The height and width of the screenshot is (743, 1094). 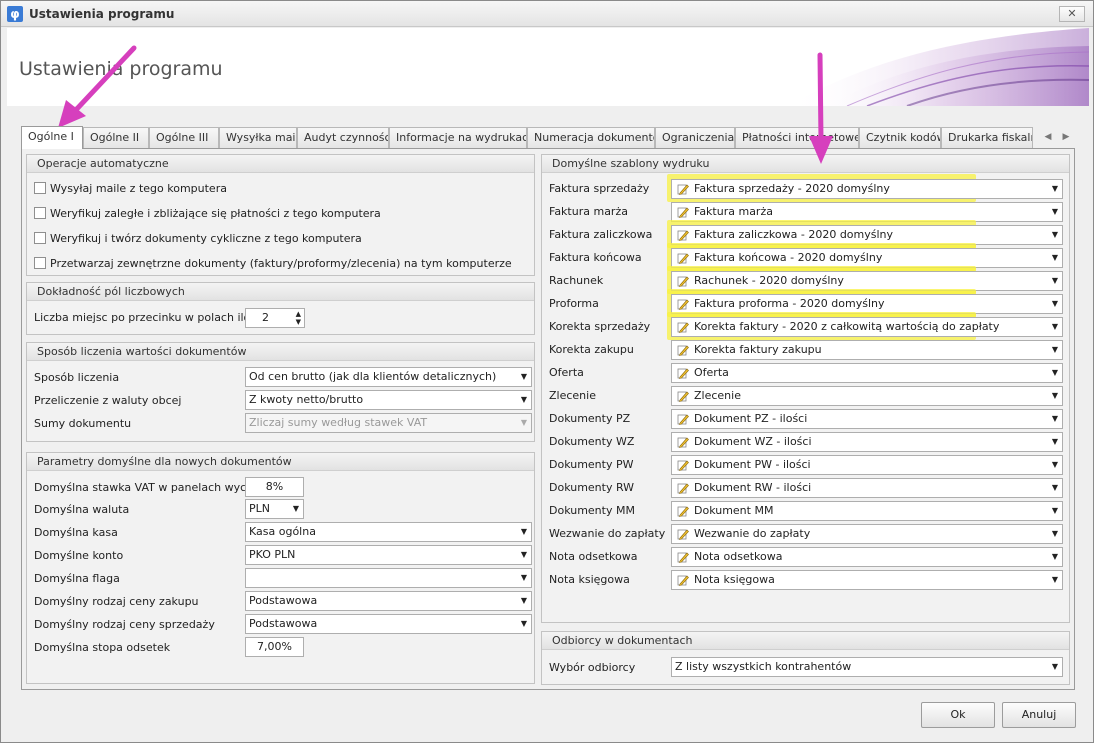 What do you see at coordinates (867, 189) in the screenshot?
I see `template-select: Faktura sprzedaży - 2020 domyślny ▼` at bounding box center [867, 189].